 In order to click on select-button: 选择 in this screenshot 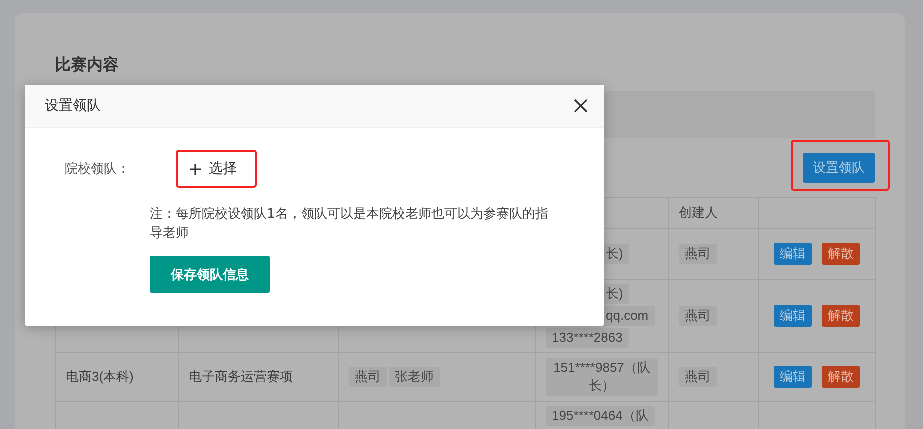, I will do `click(213, 169)`.